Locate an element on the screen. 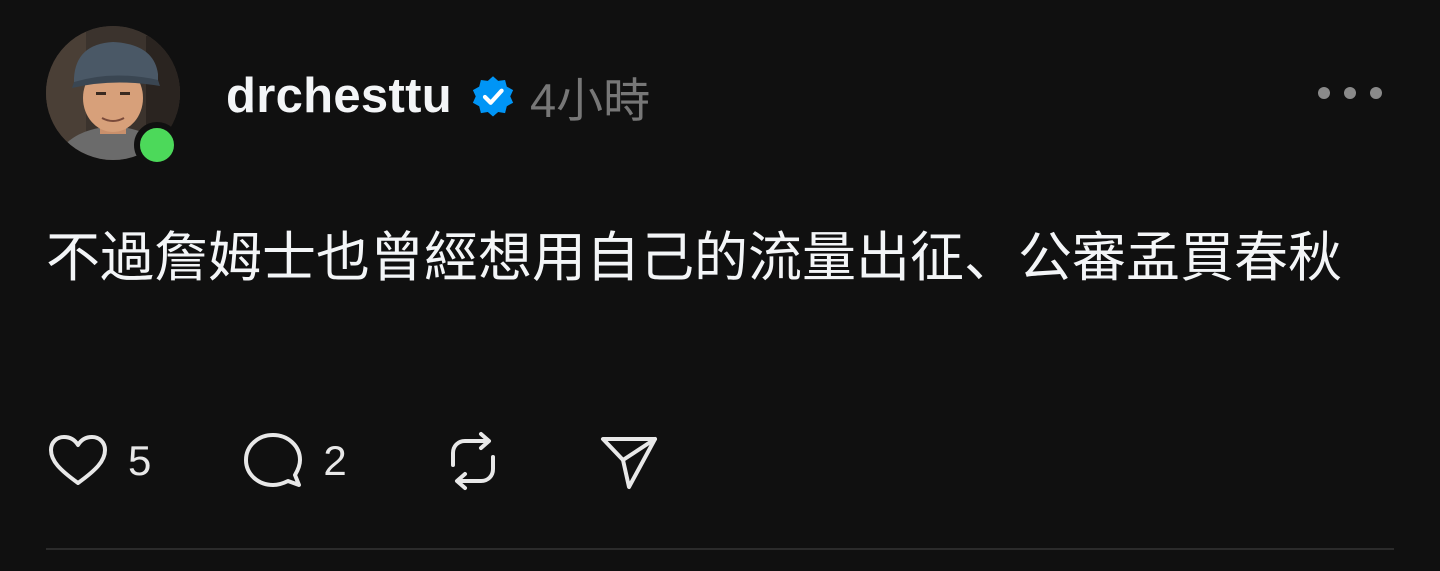  avatar is located at coordinates (115, 97).